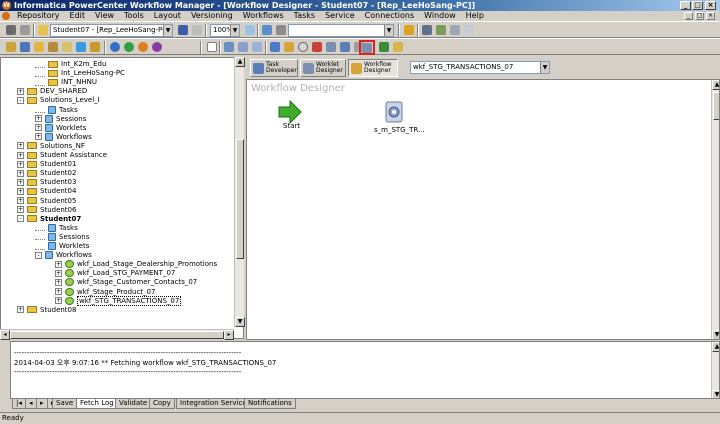 This screenshot has width=720, height=424. I want to click on output-vertical-scrollbar: ▲ ▼, so click(715, 370).